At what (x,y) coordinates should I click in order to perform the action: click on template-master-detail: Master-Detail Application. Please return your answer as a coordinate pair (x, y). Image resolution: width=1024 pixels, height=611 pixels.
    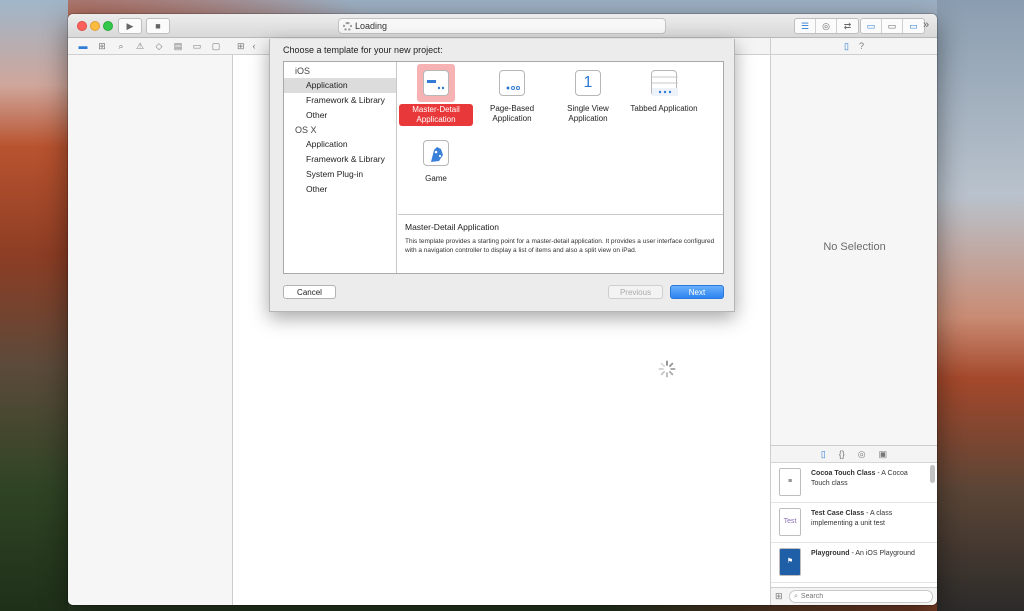
    Looking at the image, I should click on (436, 94).